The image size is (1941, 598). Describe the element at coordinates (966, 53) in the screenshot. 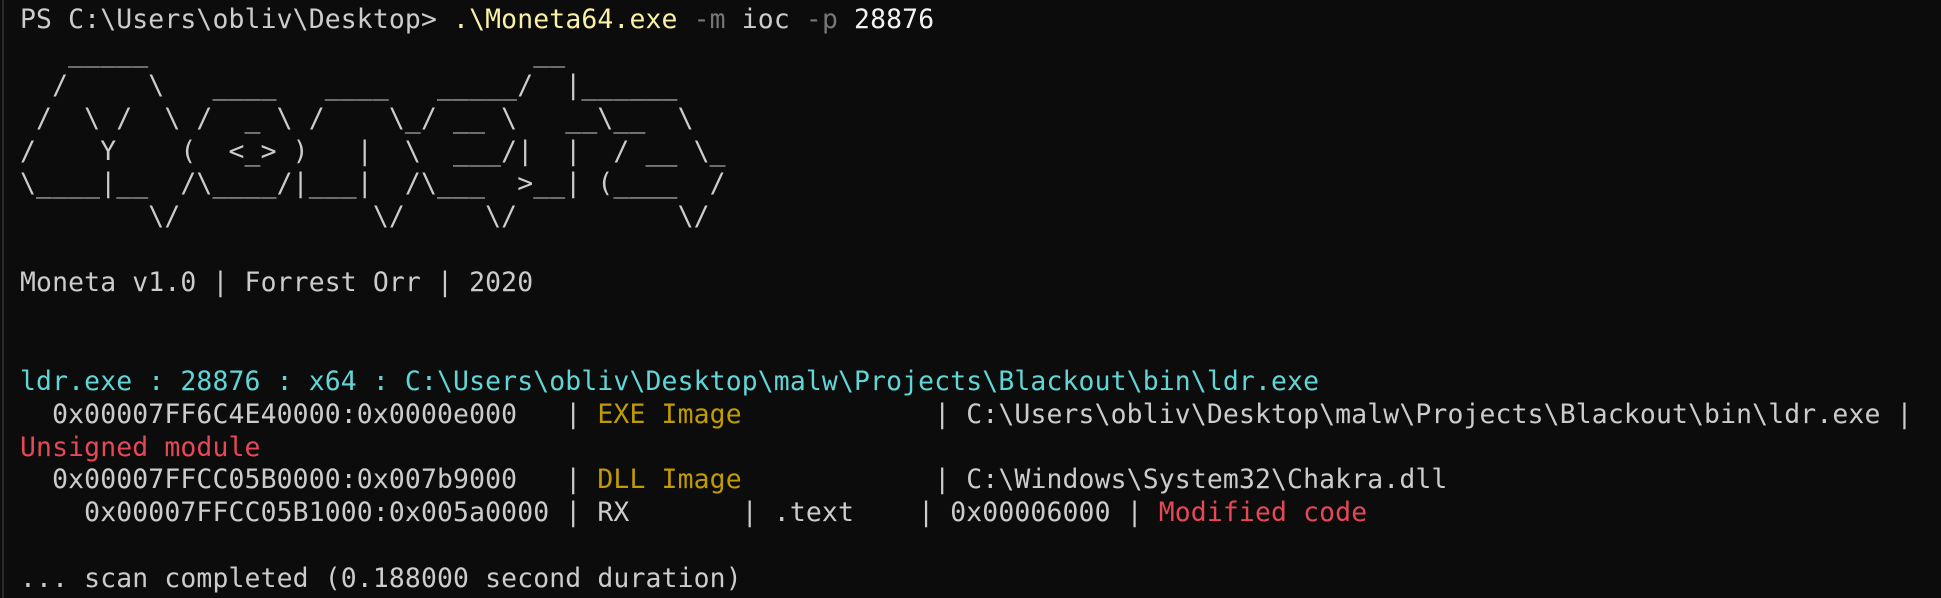

I see `banner-art-line: _____ __` at that location.